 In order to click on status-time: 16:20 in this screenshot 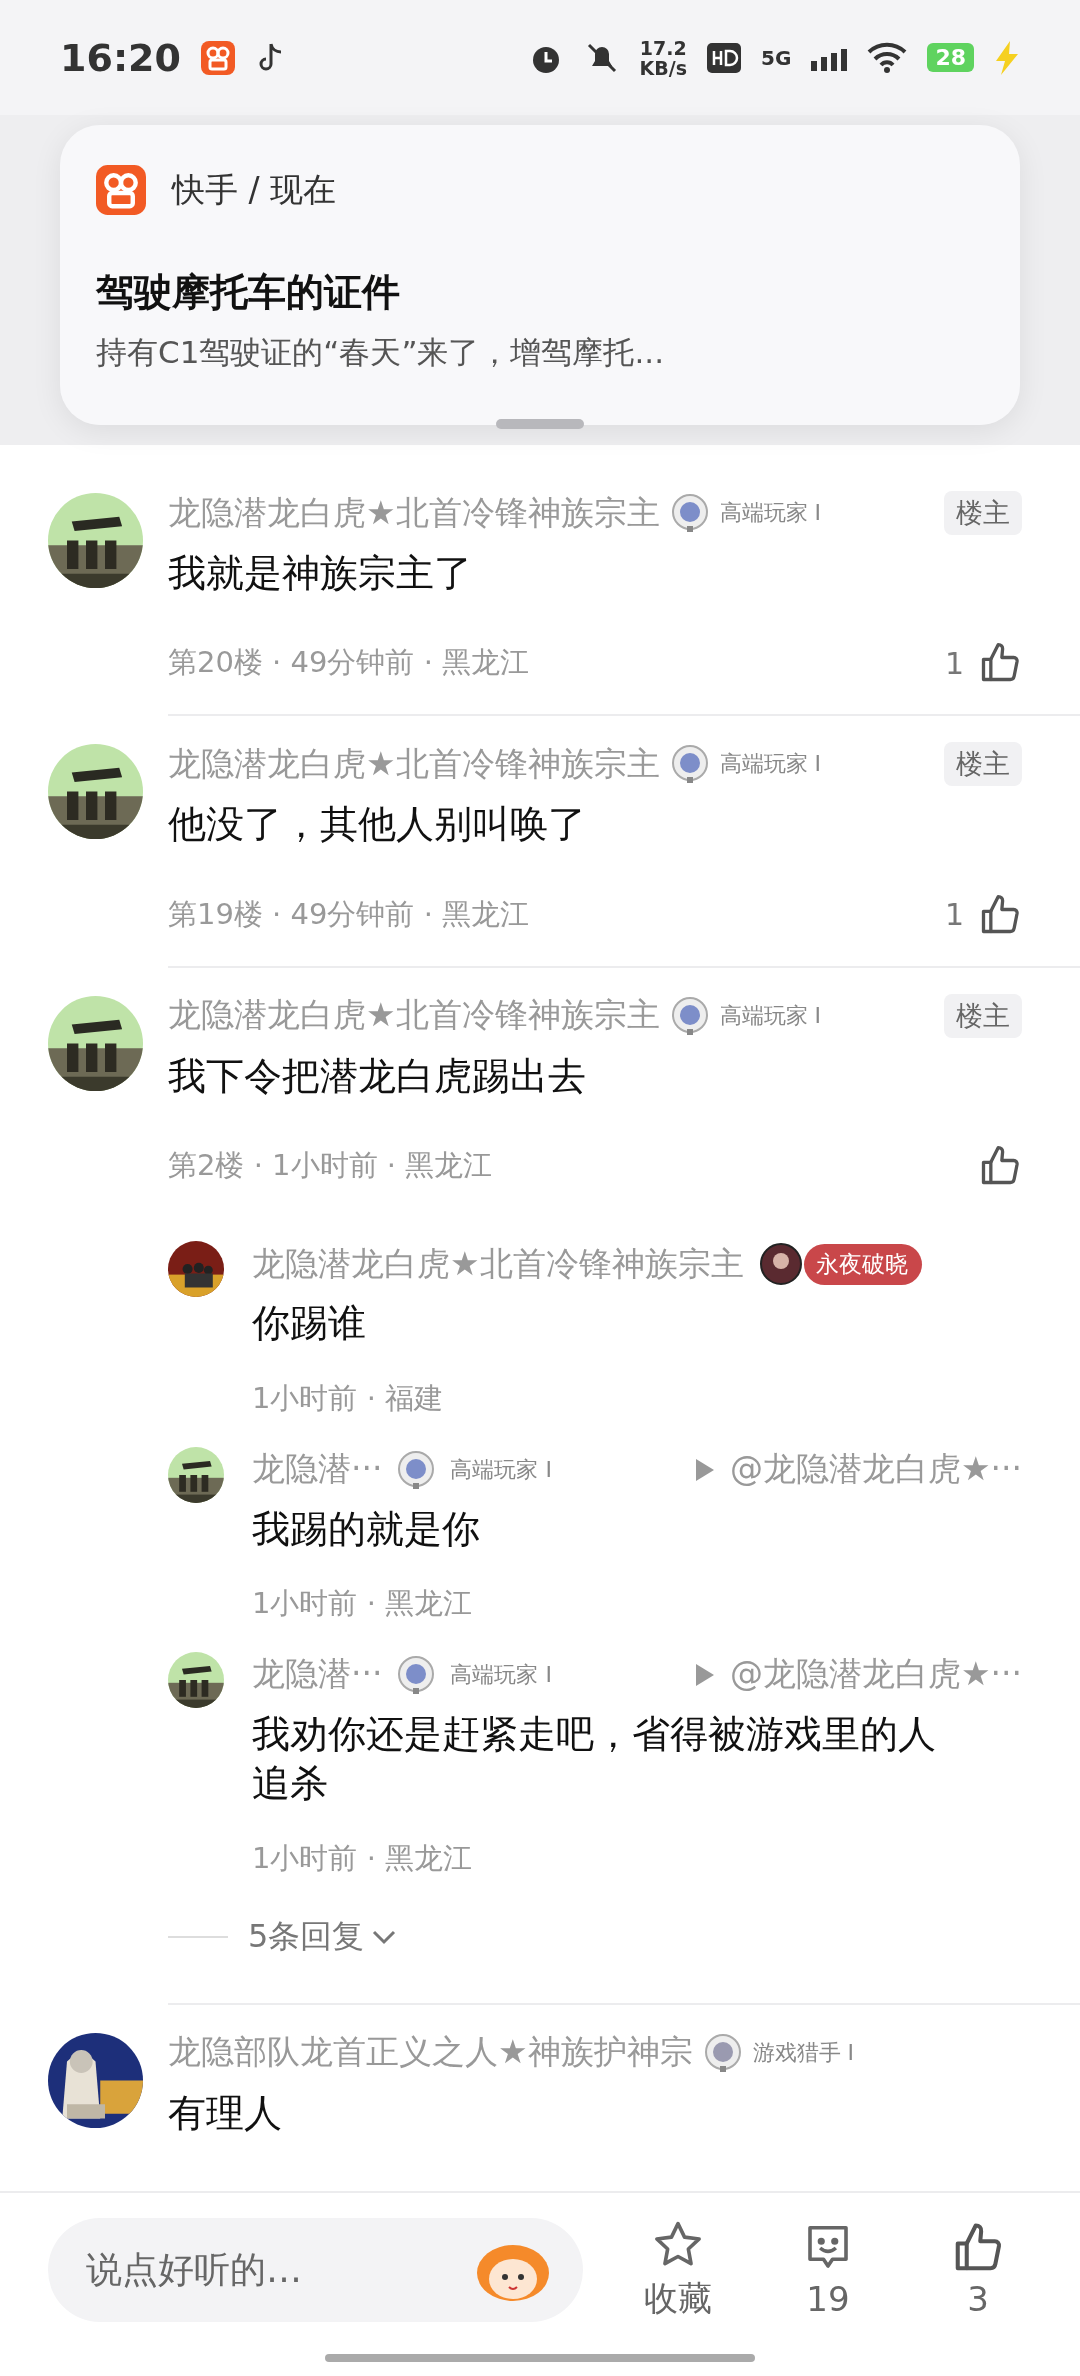, I will do `click(120, 57)`.